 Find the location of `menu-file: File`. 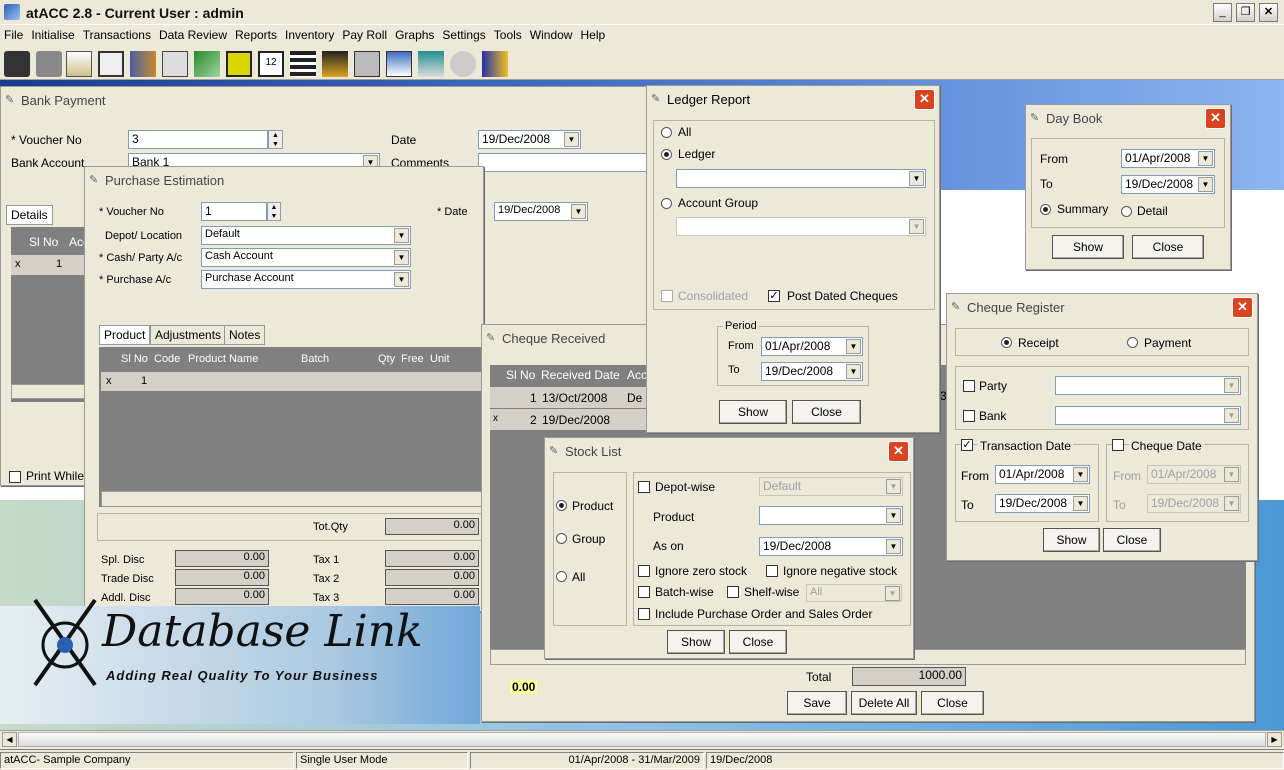

menu-file: File is located at coordinates (13, 34).